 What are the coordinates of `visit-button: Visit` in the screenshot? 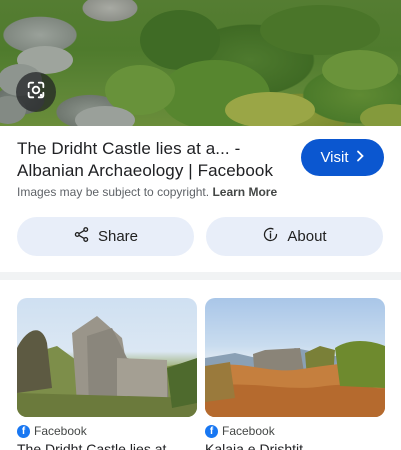 It's located at (342, 157).